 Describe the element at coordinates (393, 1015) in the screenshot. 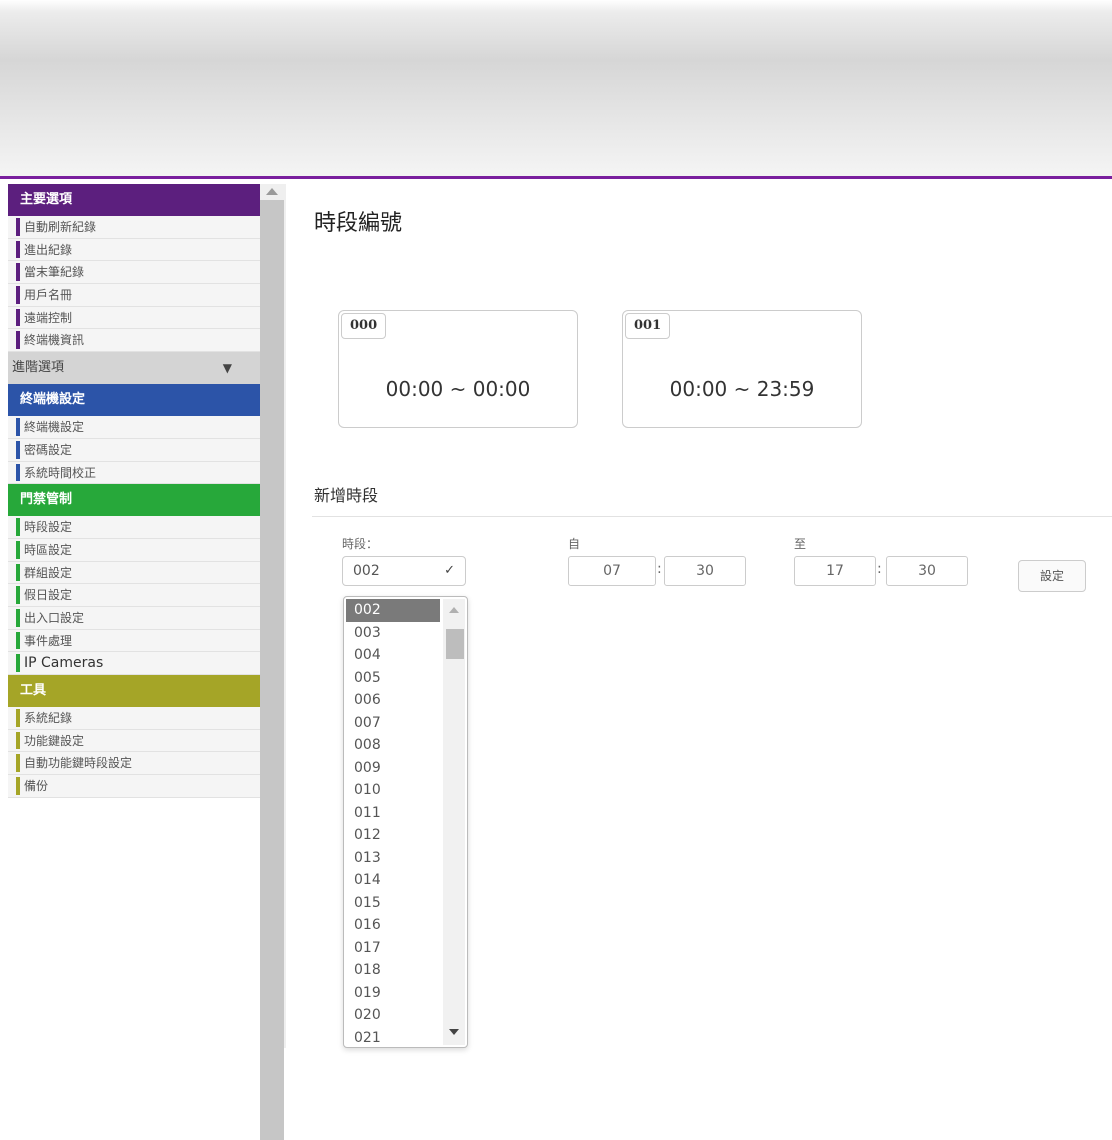

I see `dropdown-option: 020` at that location.